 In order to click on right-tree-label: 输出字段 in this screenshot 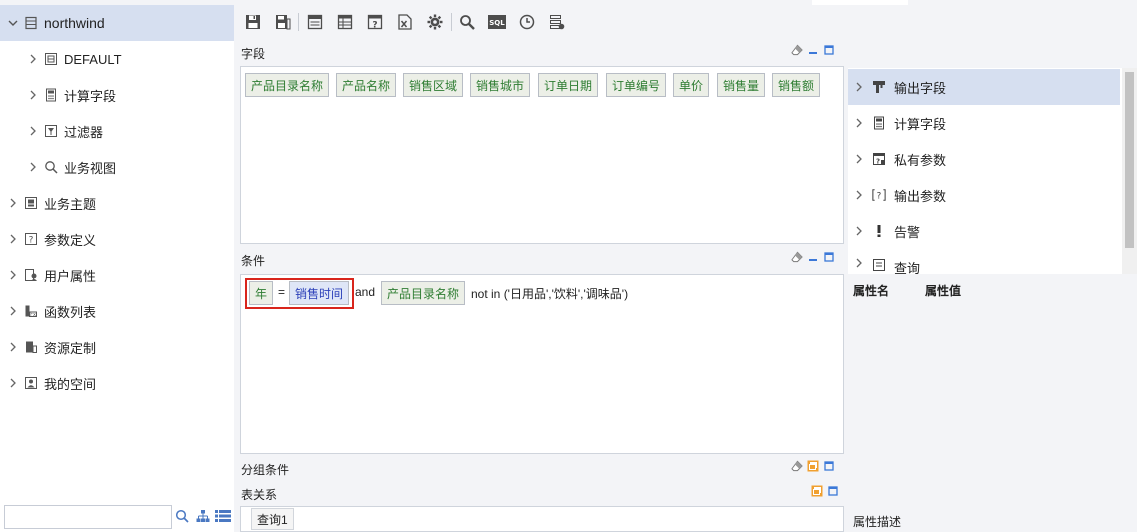, I will do `click(920, 88)`.